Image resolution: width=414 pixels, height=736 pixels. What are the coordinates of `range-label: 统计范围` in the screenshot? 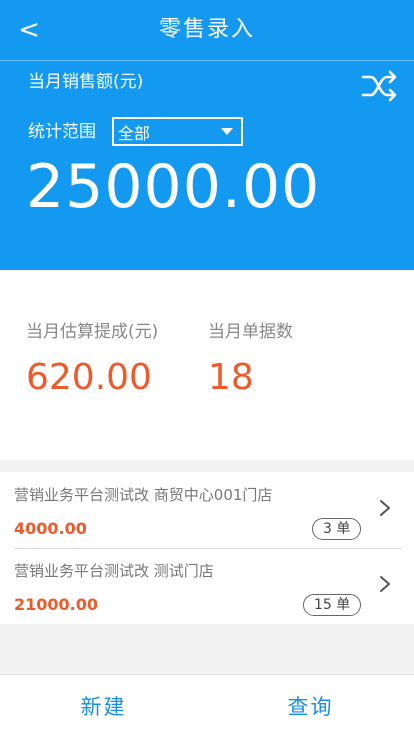 It's located at (62, 132).